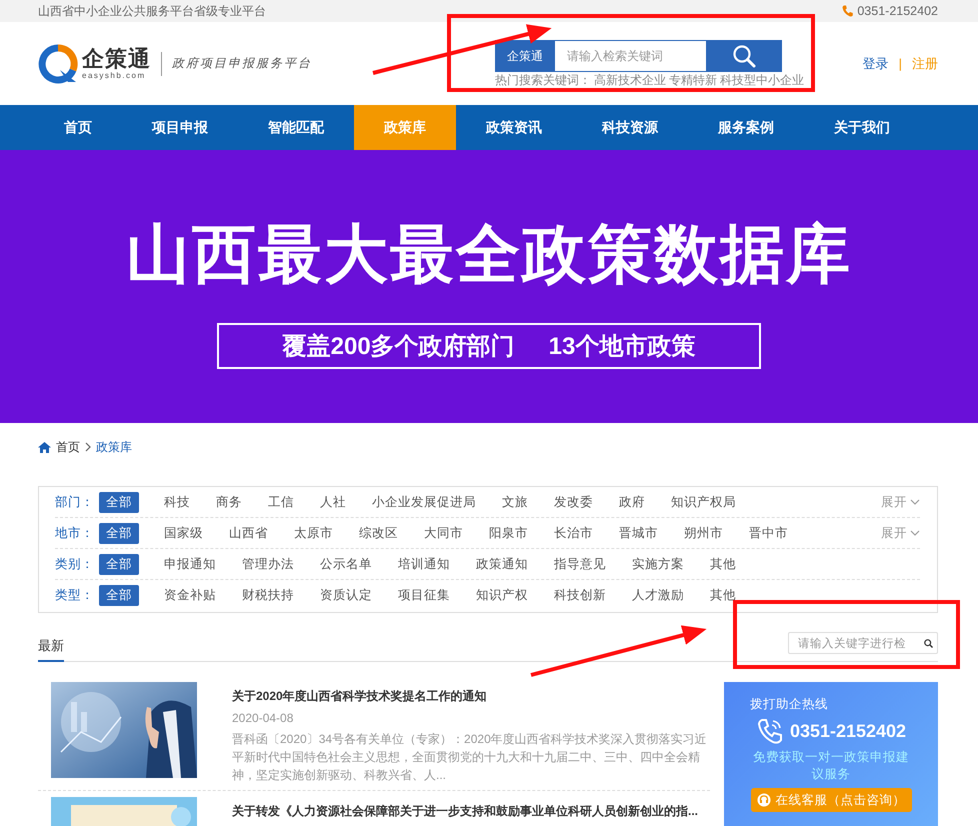 This screenshot has width=978, height=826. I want to click on filter-option: 财税扶持, so click(268, 595).